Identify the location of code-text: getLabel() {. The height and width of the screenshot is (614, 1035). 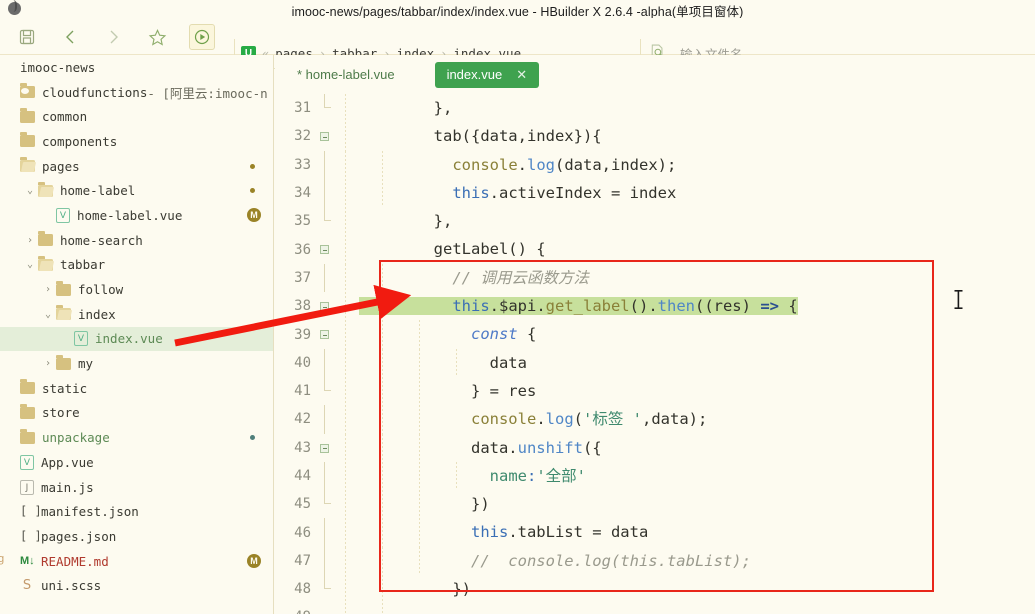
(686, 249).